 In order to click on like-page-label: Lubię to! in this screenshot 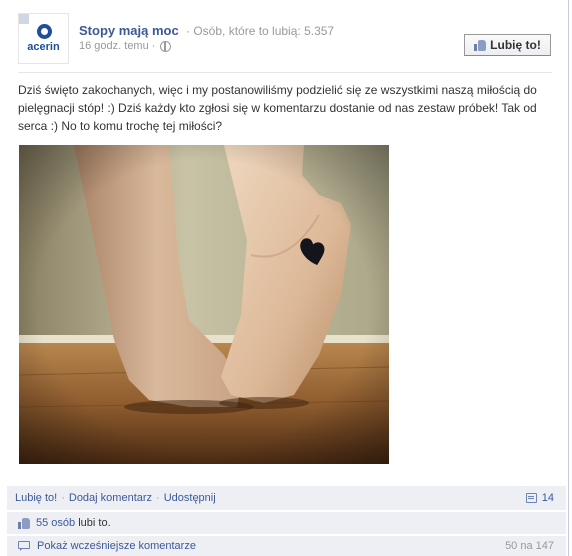, I will do `click(515, 45)`.